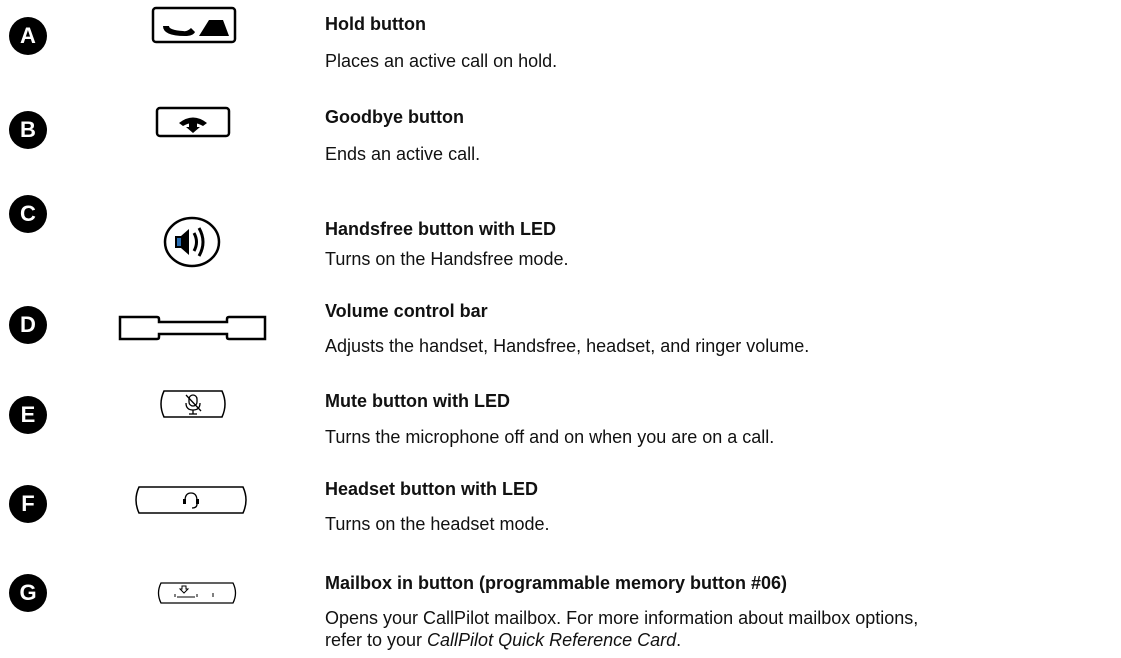 This screenshot has height=658, width=1121. I want to click on item-desc: Turns on the headset mode., so click(437, 524).